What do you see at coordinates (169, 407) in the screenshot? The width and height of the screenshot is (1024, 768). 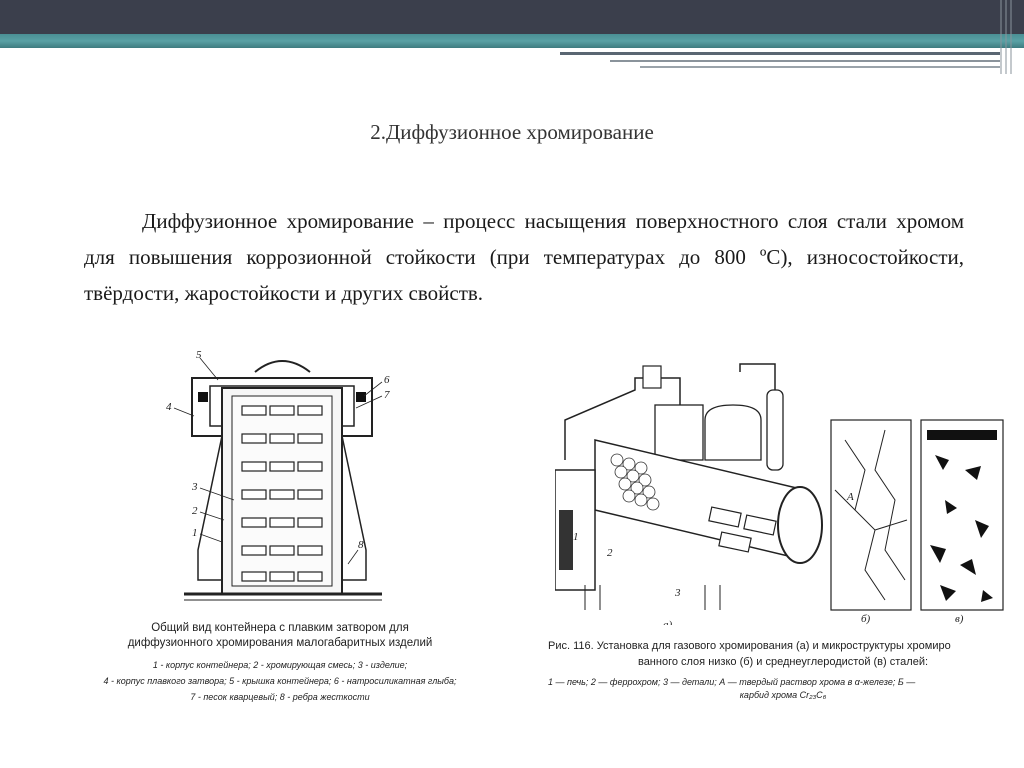 I see `label-4: 4` at bounding box center [169, 407].